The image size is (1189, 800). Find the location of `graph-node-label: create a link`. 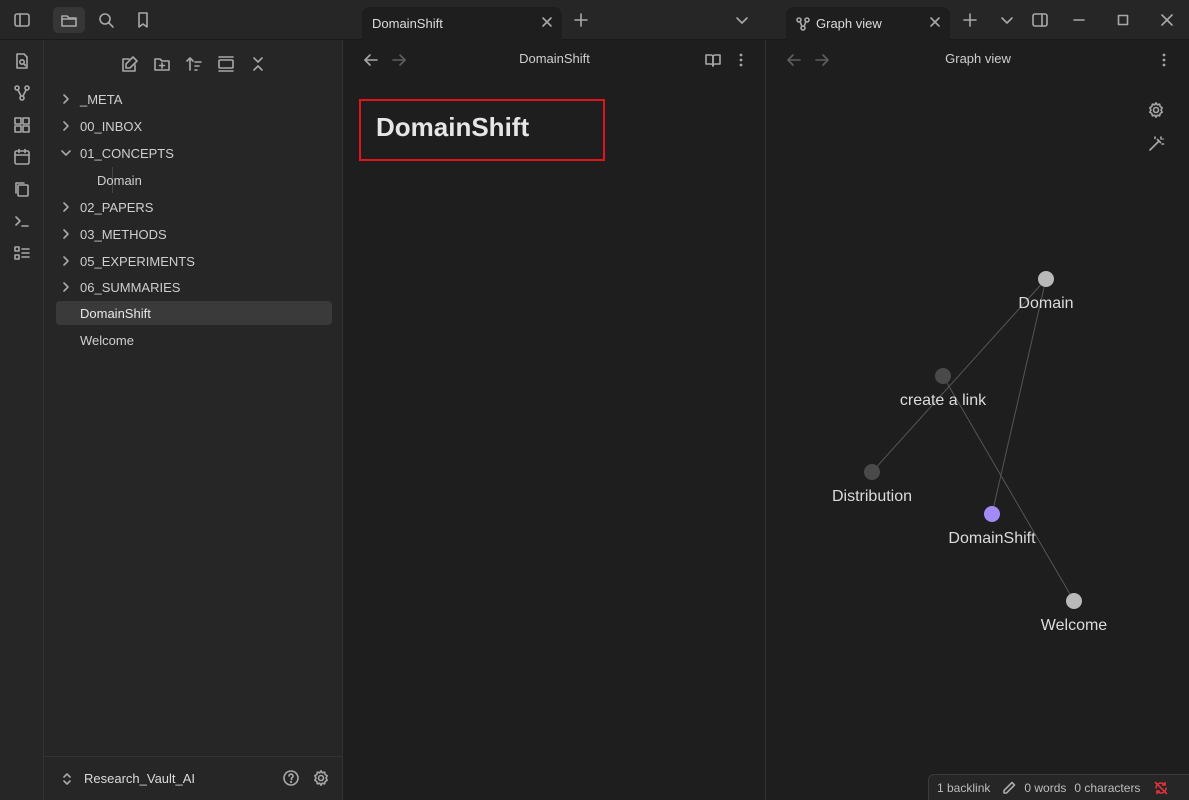

graph-node-label: create a link is located at coordinates (943, 400).